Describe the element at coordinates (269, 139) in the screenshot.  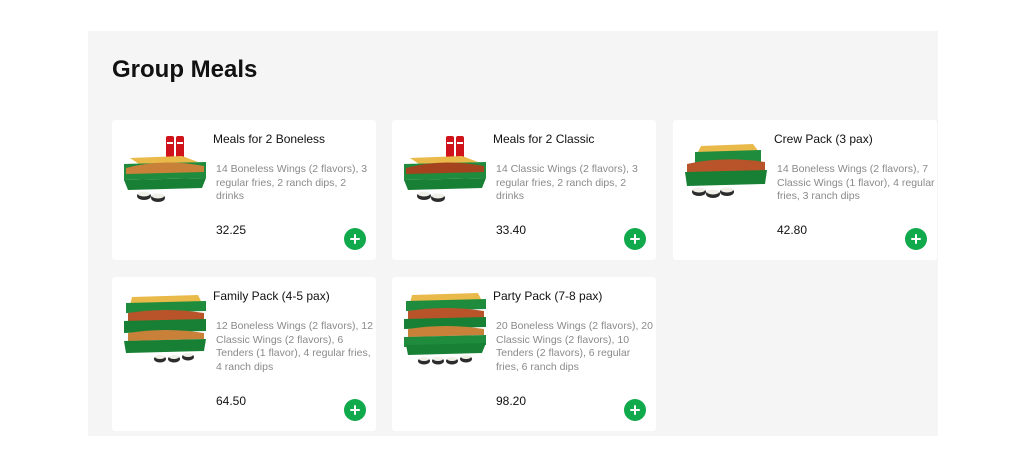
I see `item-name: Meals for 2 Boneless` at that location.